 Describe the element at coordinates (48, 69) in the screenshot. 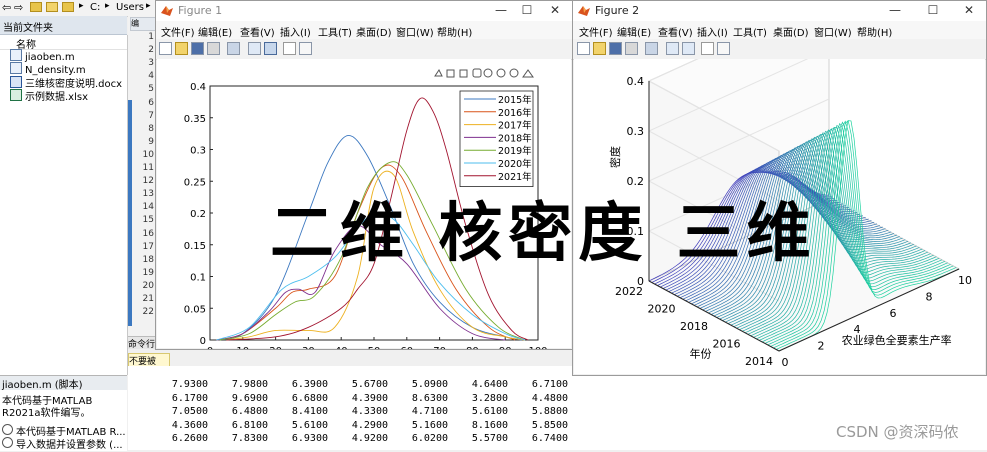

I see `file-item: N_density.m` at that location.